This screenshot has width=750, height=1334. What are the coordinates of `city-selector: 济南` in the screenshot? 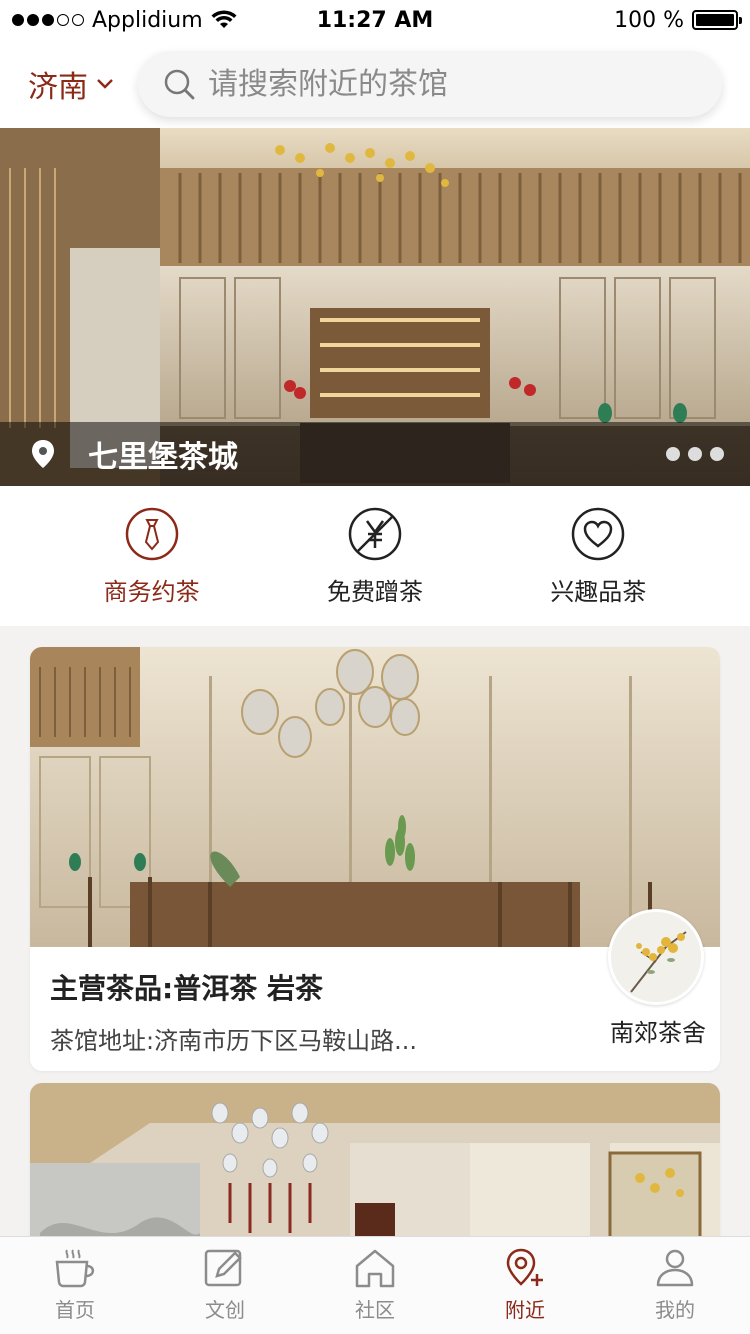 It's located at (83, 84).